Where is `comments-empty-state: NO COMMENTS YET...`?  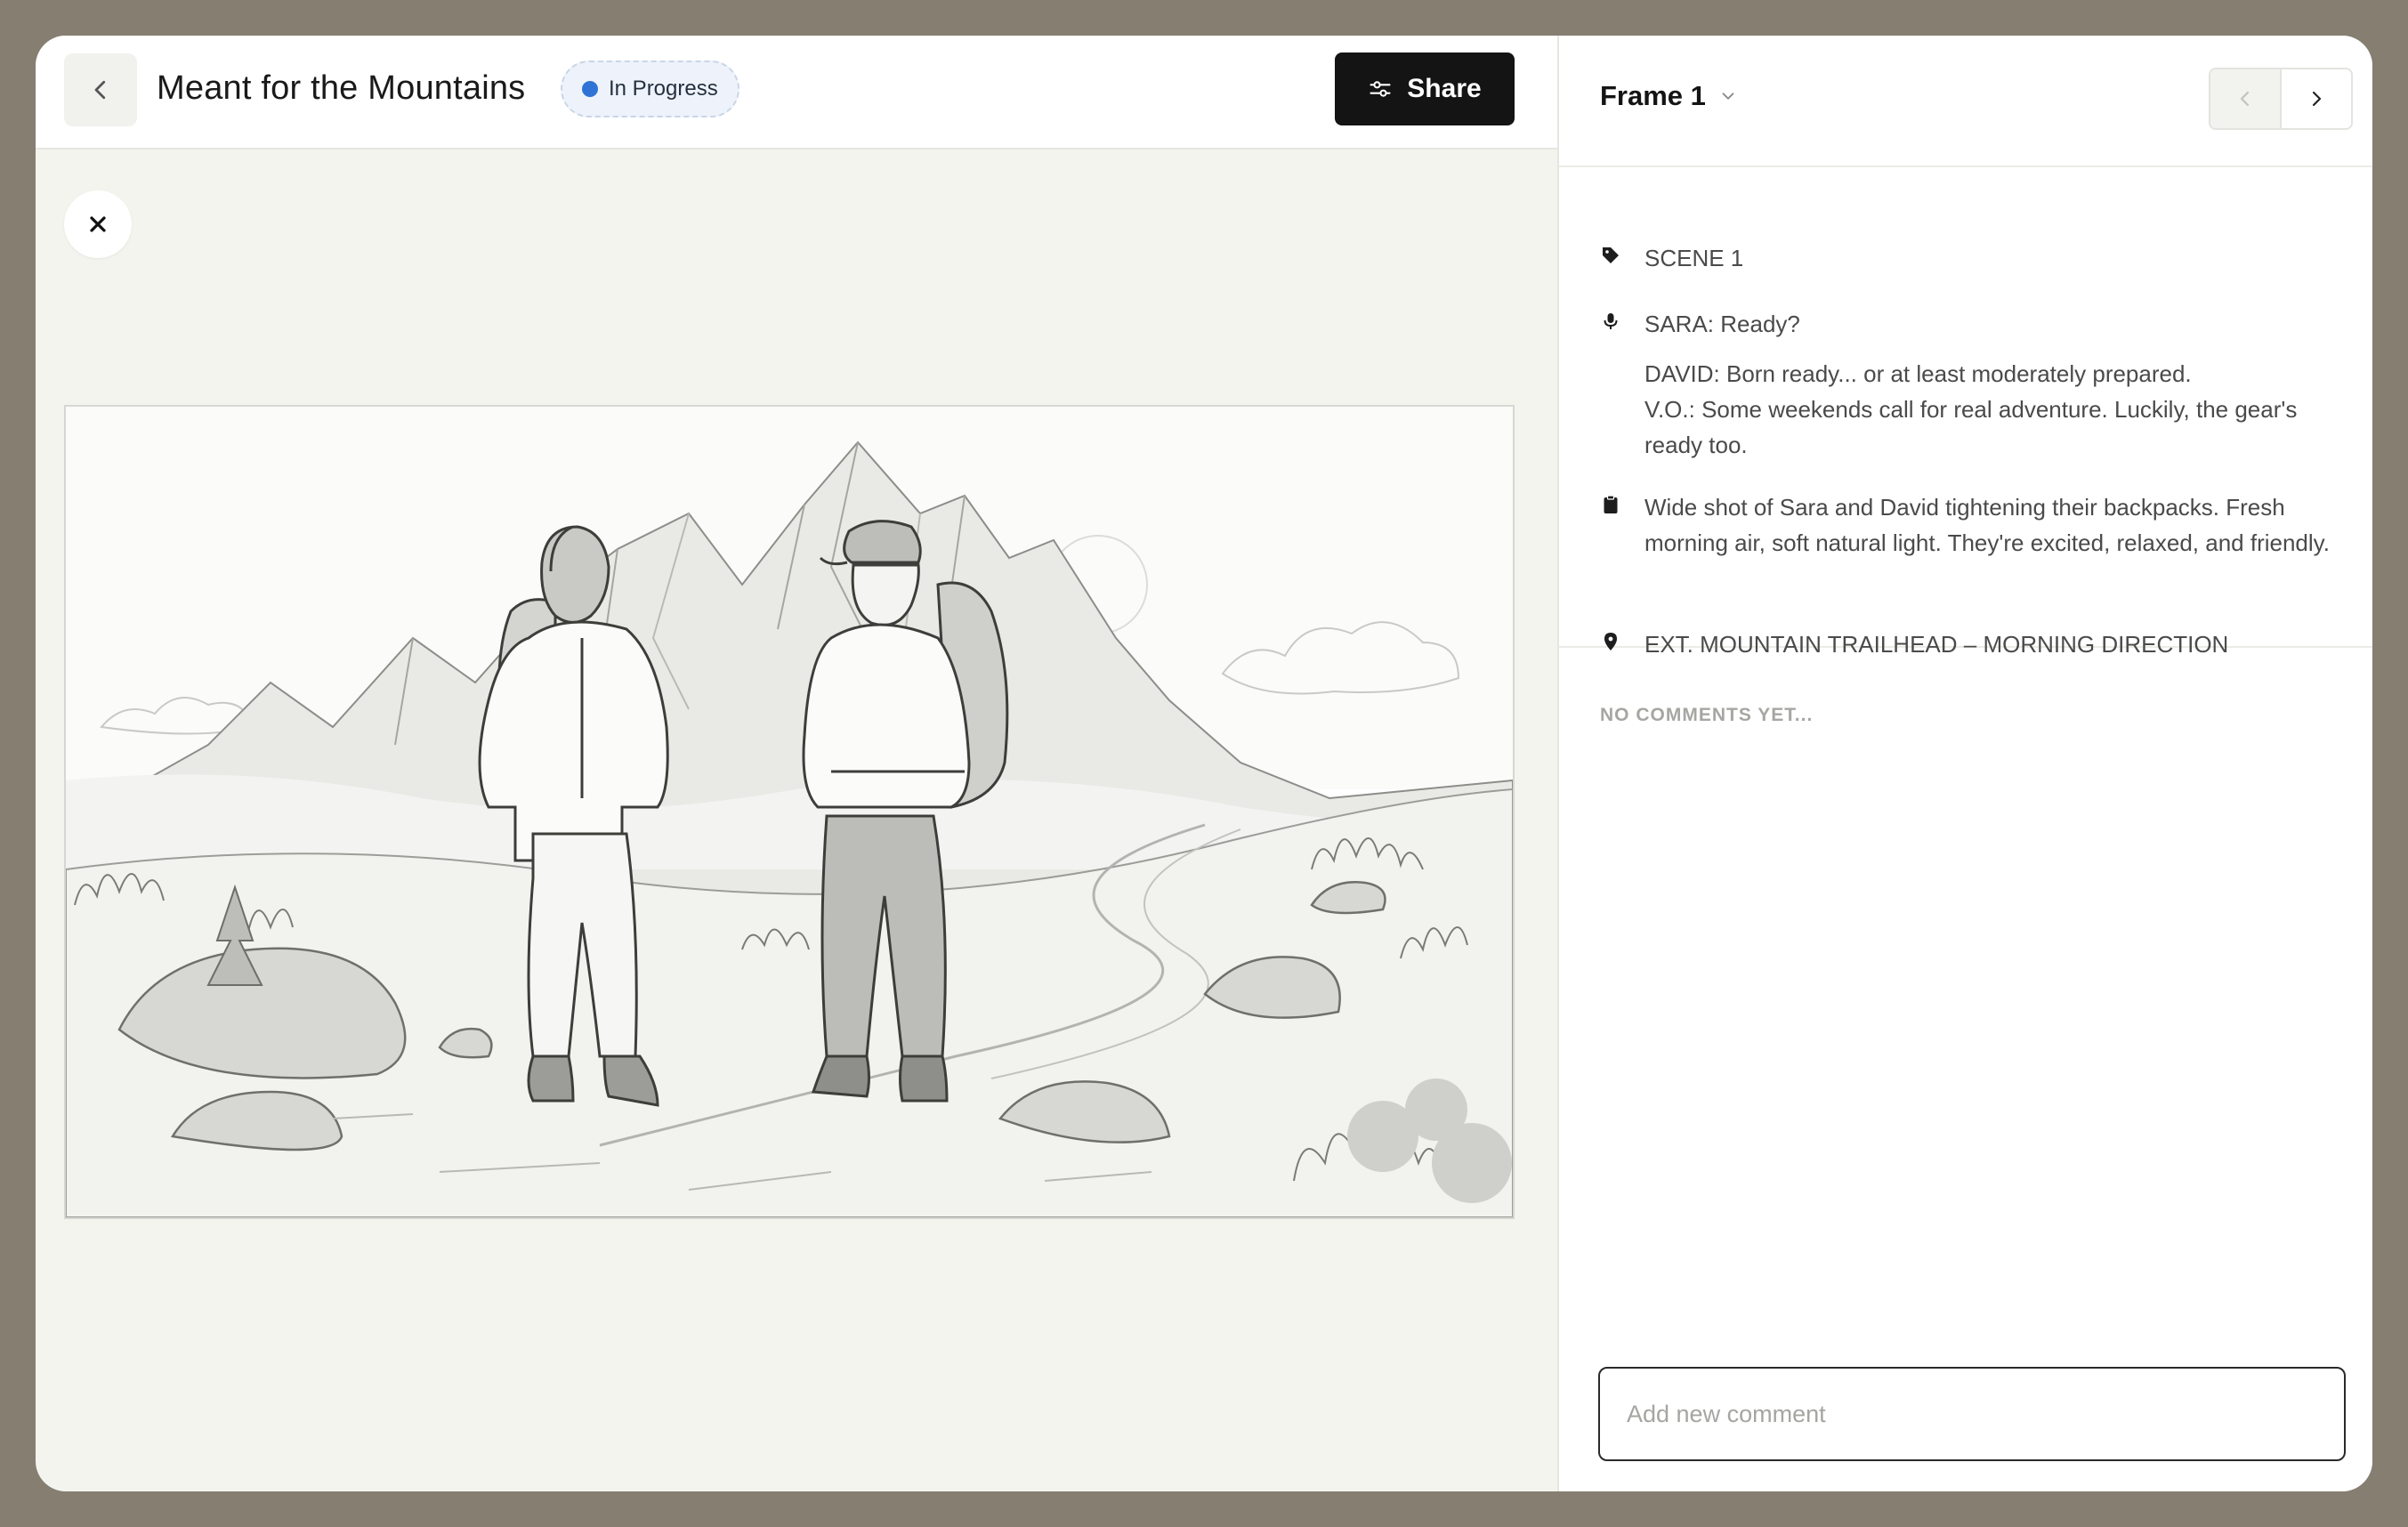
comments-empty-state: NO COMMENTS YET... is located at coordinates (1707, 715).